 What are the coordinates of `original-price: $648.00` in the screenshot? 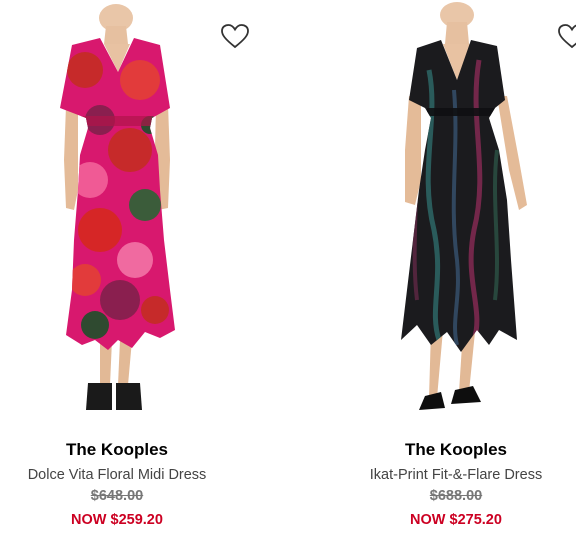 It's located at (117, 496).